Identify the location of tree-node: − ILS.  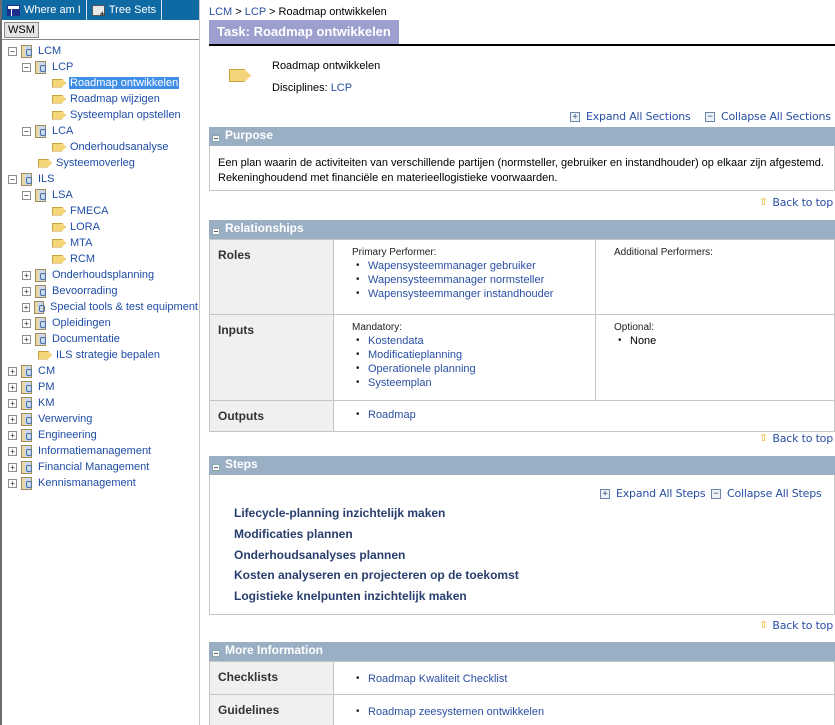
(100, 179).